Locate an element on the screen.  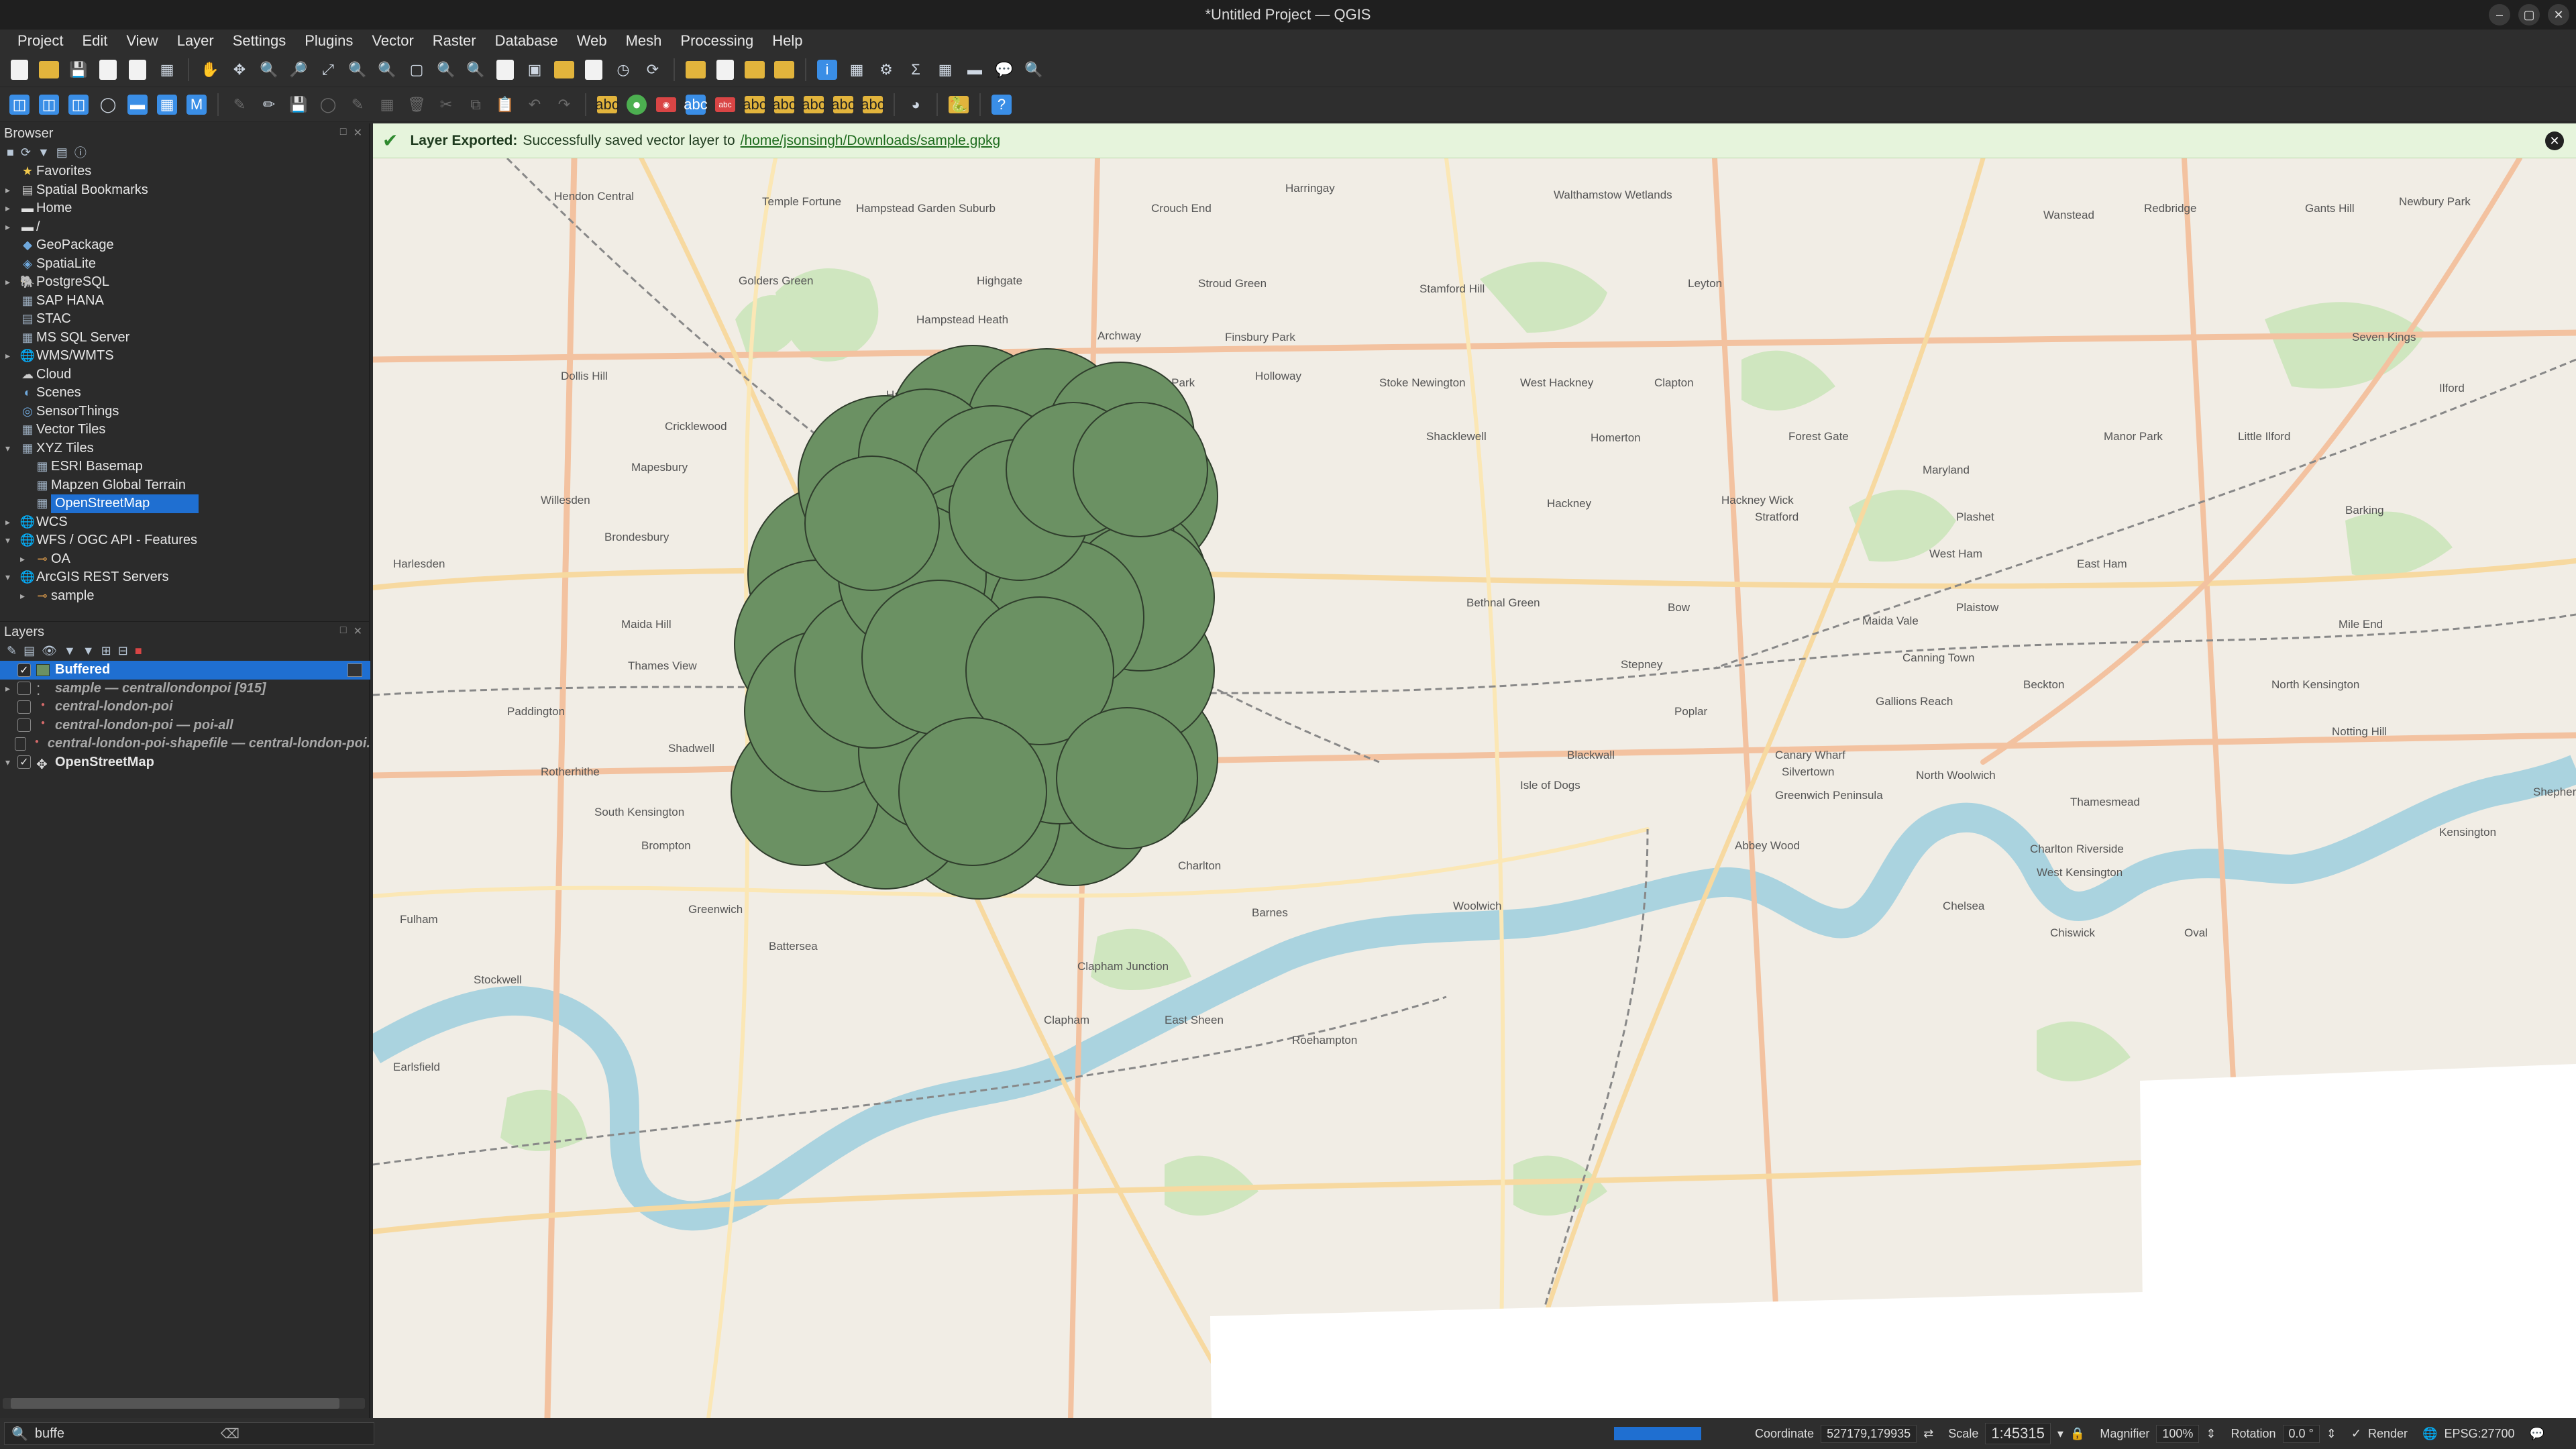
zoom-in-icon: 🔍 is located at coordinates (269, 70).